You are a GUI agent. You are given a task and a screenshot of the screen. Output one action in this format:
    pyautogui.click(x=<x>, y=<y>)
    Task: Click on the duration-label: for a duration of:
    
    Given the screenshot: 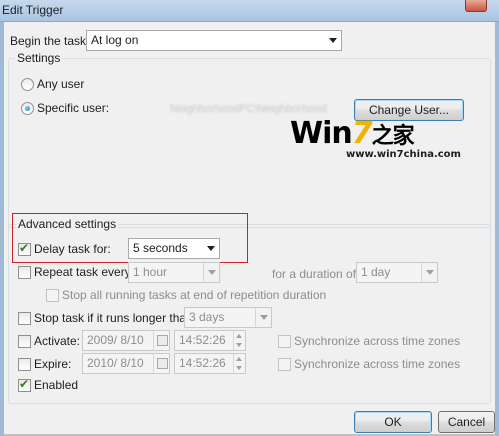 What is the action you would take?
    pyautogui.click(x=316, y=274)
    